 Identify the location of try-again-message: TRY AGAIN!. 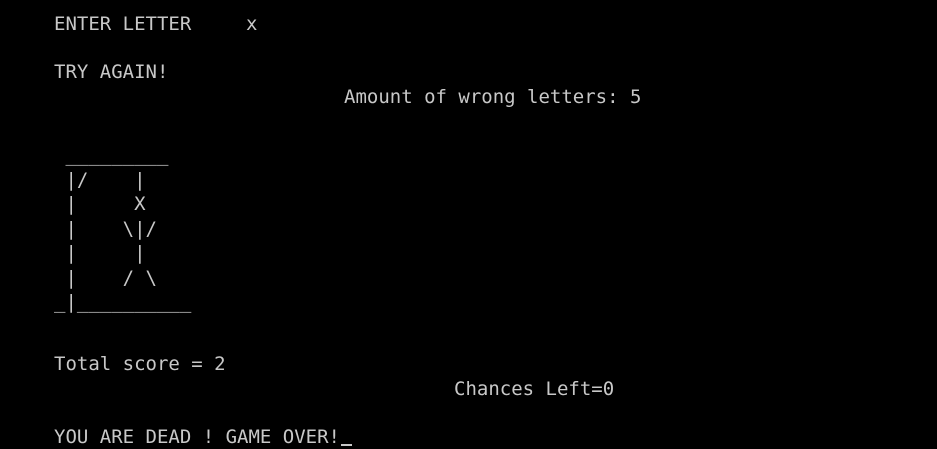
(111, 72).